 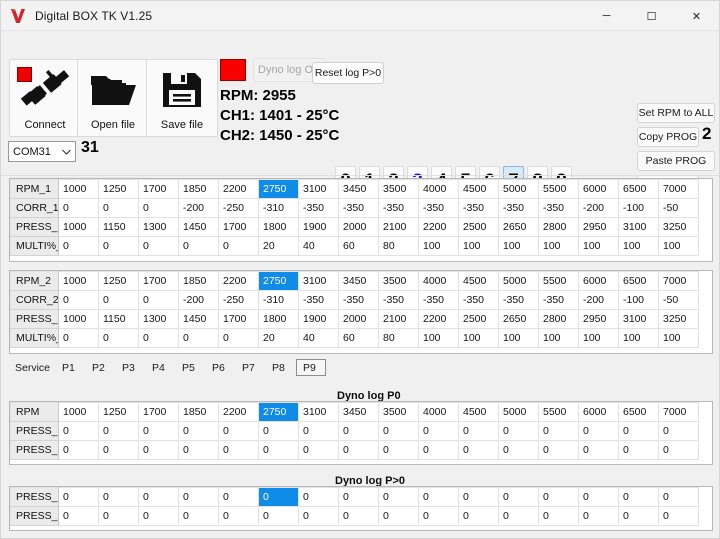 What do you see at coordinates (71, 367) in the screenshot?
I see `tab-p1: P1` at bounding box center [71, 367].